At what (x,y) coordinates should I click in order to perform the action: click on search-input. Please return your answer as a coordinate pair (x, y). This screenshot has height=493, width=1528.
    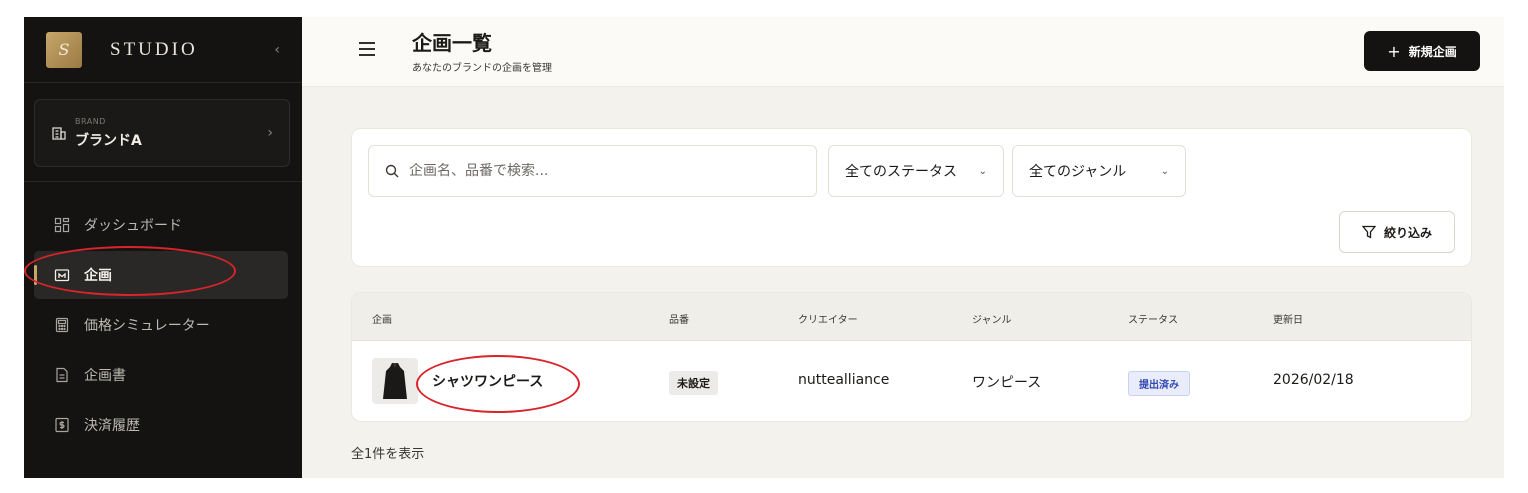
    Looking at the image, I should click on (612, 171).